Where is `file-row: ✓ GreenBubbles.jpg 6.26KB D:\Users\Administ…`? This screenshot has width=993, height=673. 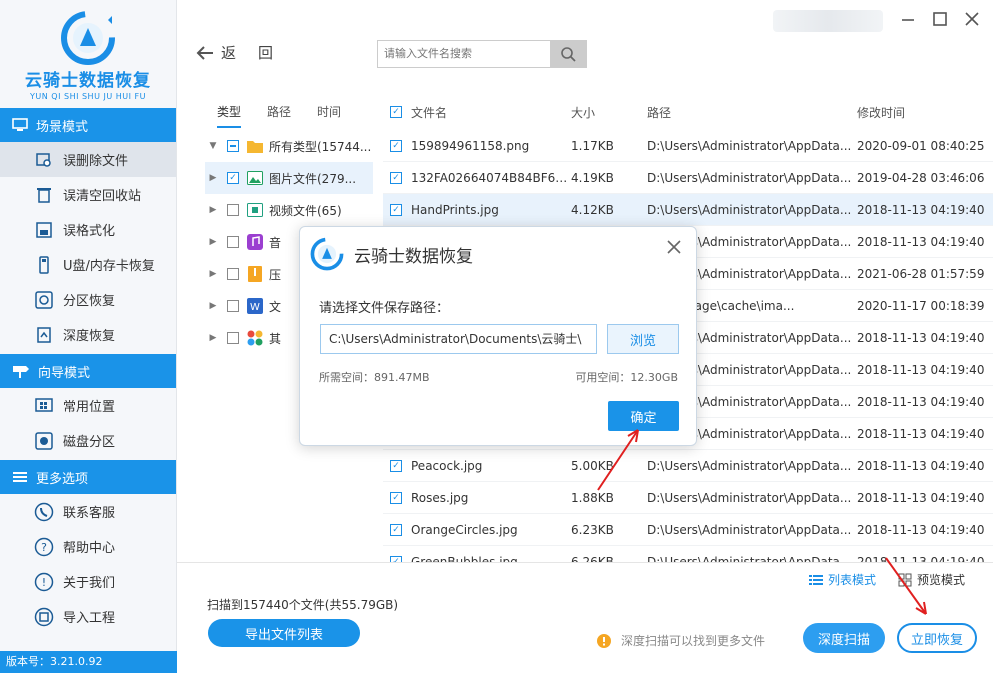 file-row: ✓ GreenBubbles.jpg 6.26KB D:\Users\Administ… is located at coordinates (688, 554).